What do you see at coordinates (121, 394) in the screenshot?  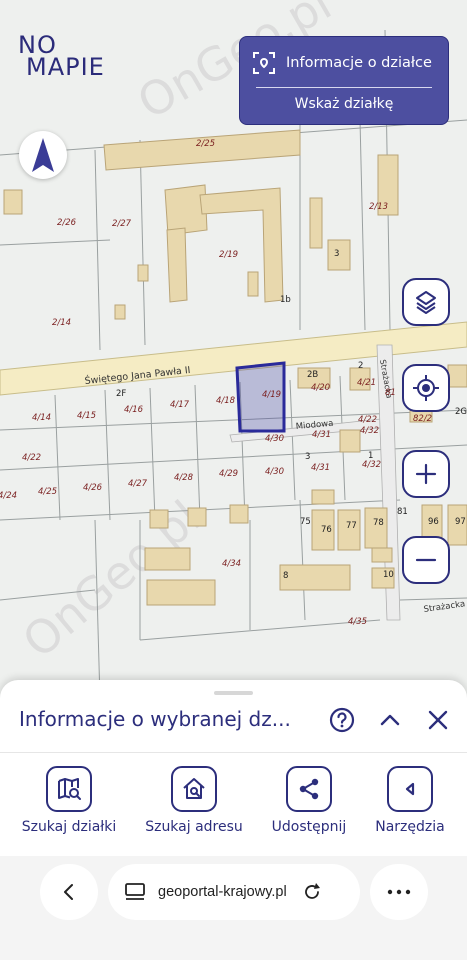 I see `parcel-label: 2F` at bounding box center [121, 394].